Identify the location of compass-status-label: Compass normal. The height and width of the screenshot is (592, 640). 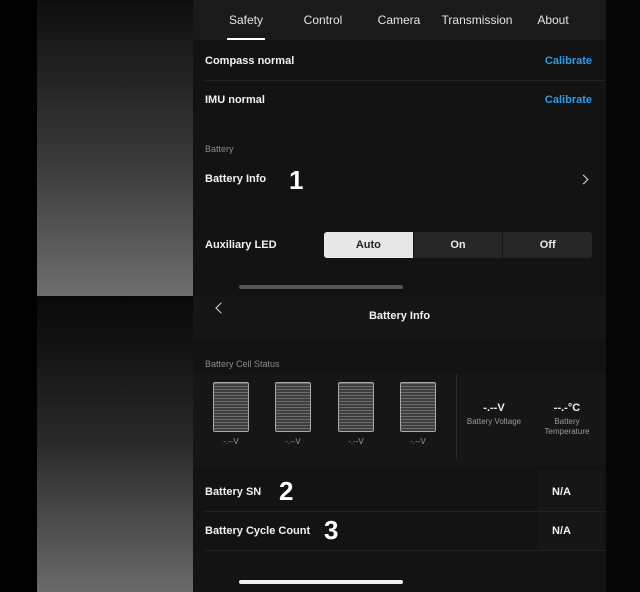
(250, 61).